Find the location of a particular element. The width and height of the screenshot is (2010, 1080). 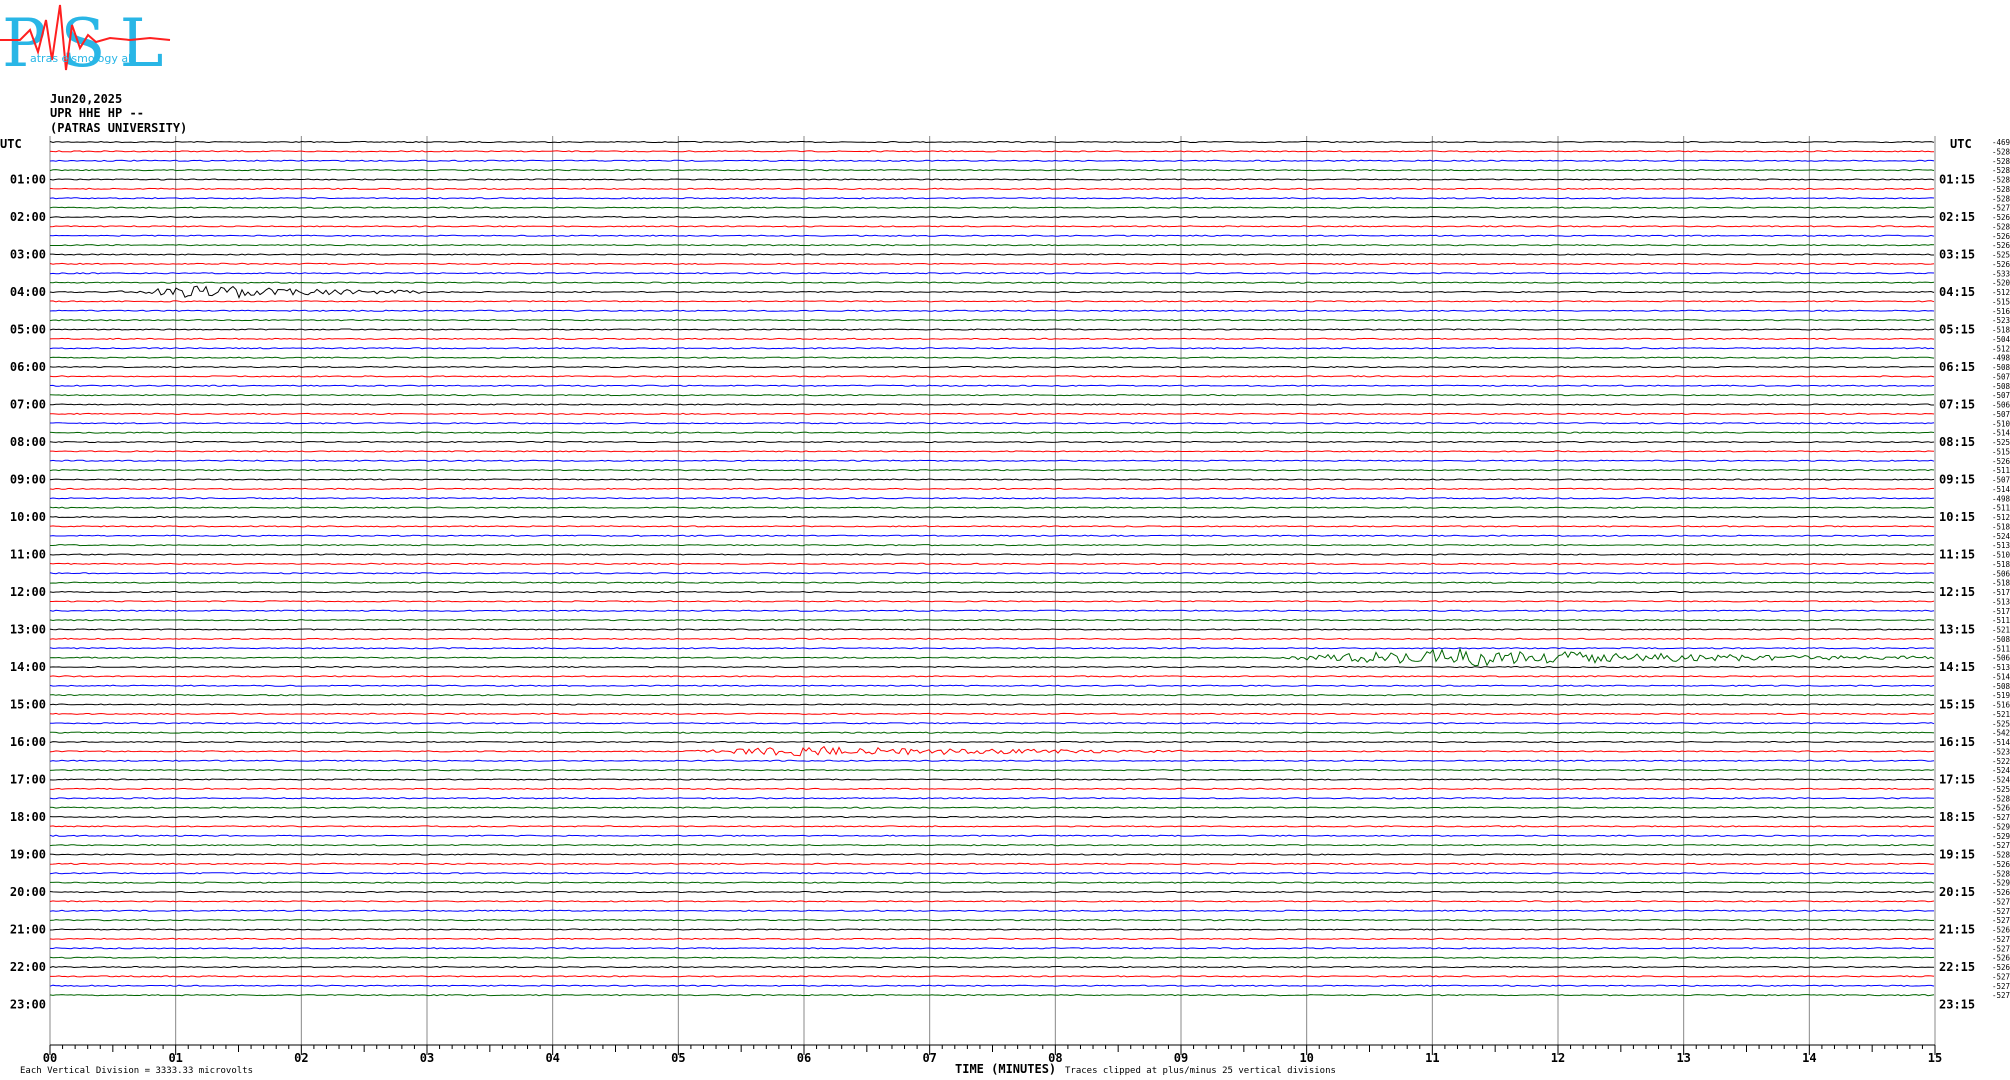

trace-offset-label-36: -5076 is located at coordinates (2001, 480).